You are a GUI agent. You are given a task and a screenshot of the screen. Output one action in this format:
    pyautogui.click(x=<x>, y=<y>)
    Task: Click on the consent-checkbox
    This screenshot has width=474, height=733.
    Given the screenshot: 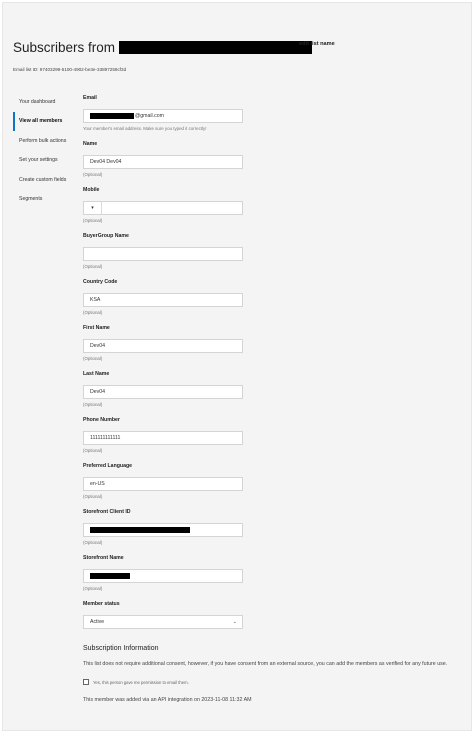 What is the action you would take?
    pyautogui.click(x=86, y=682)
    